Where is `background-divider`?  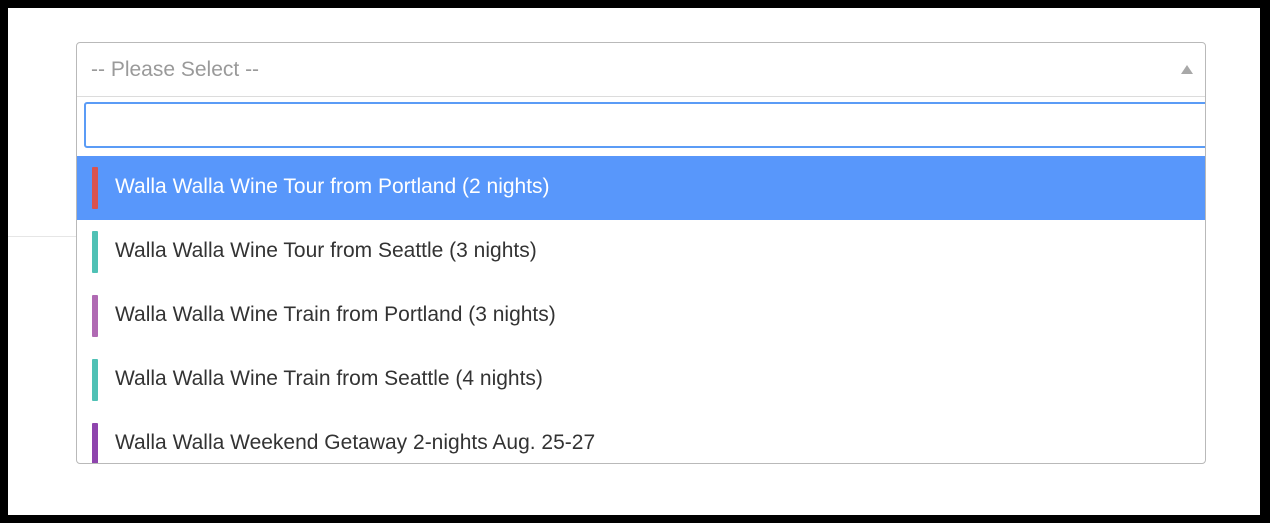 background-divider is located at coordinates (44, 236).